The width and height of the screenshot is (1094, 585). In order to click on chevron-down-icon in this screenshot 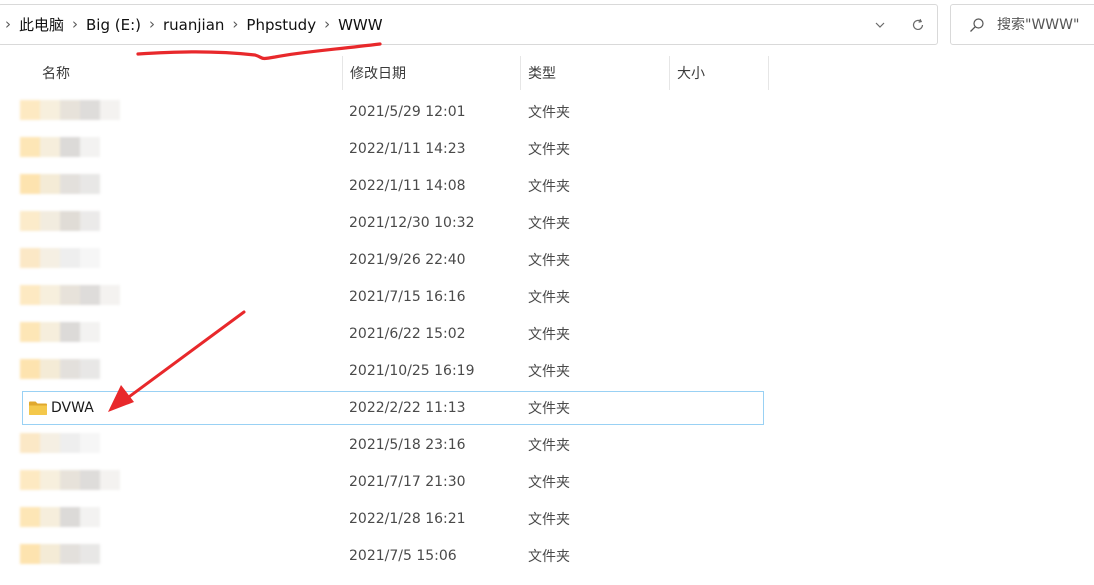, I will do `click(880, 25)`.